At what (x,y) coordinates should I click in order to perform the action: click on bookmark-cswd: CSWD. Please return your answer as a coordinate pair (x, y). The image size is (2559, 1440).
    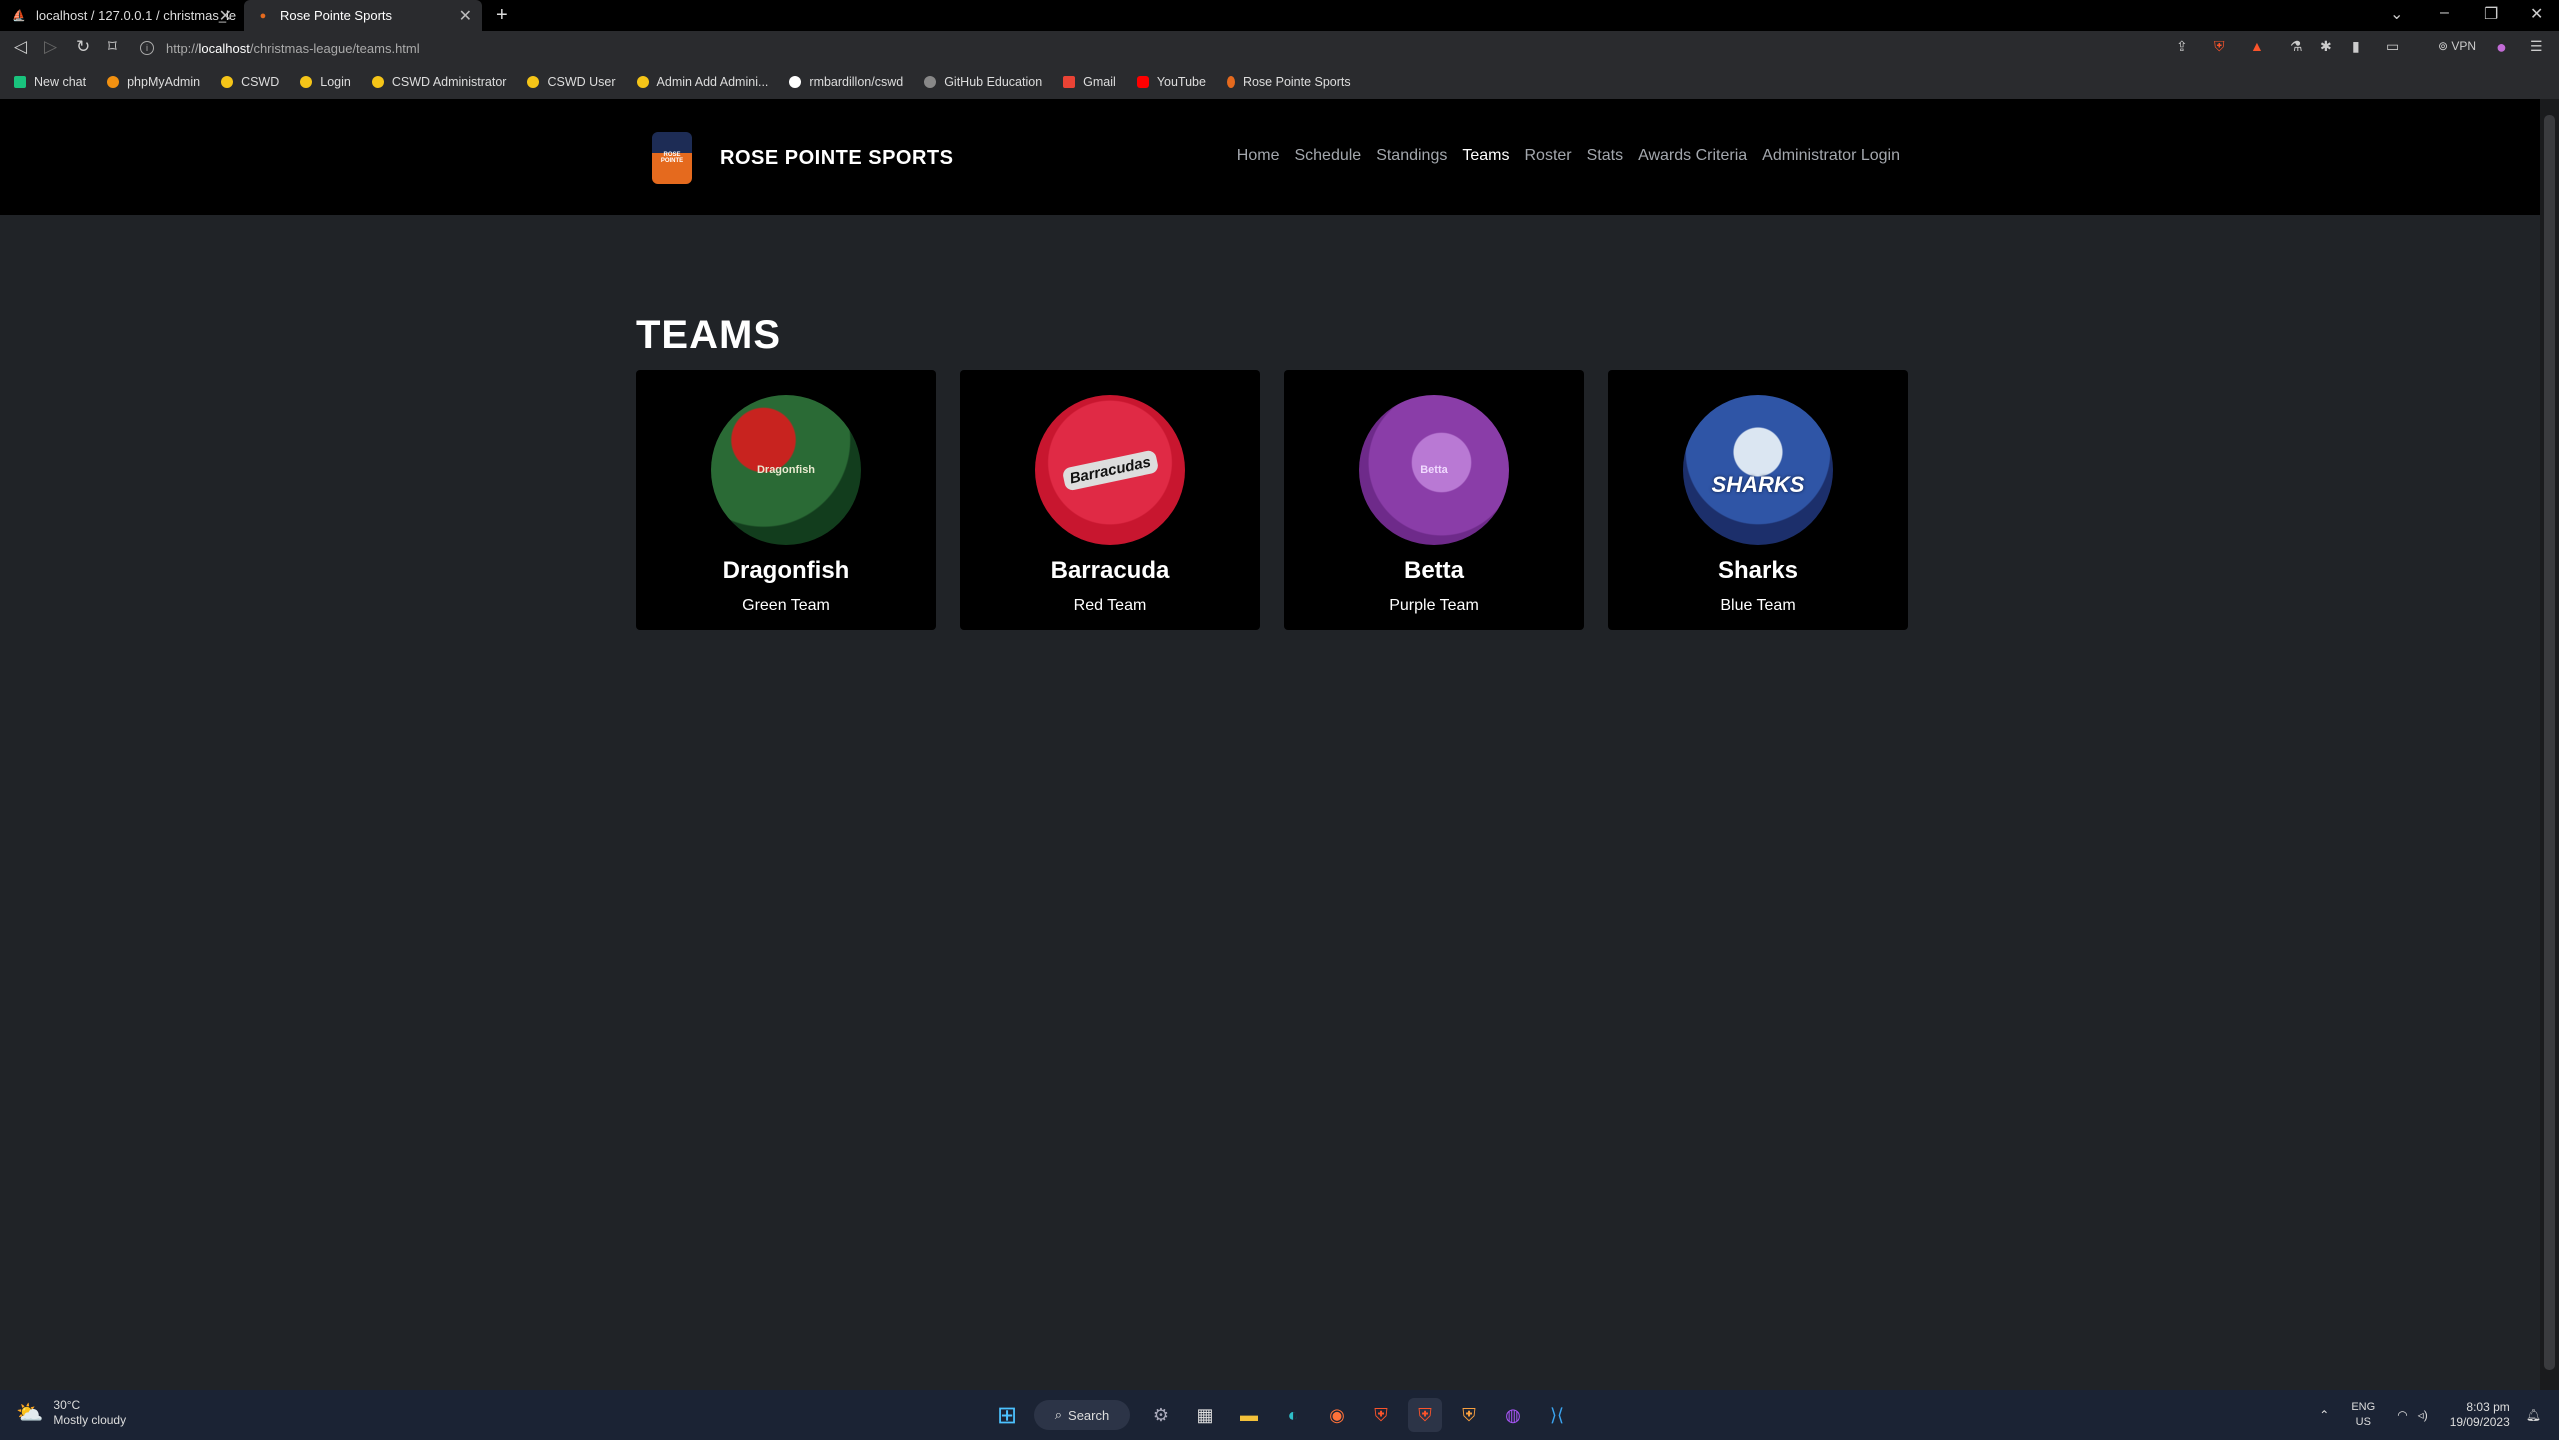
    Looking at the image, I should click on (250, 82).